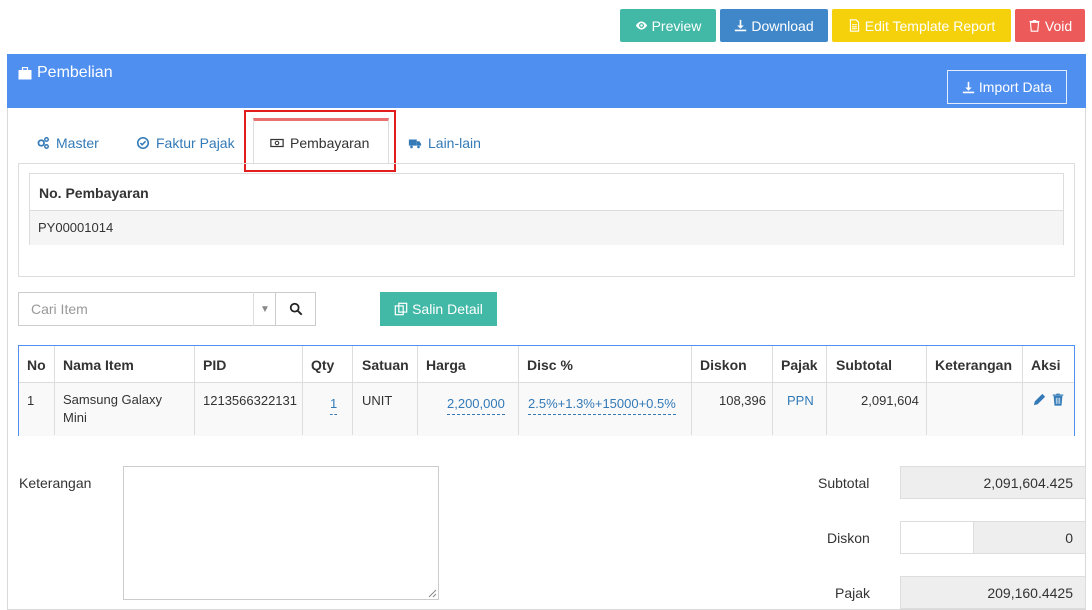  Describe the element at coordinates (195, 143) in the screenshot. I see `tab-faktur-pajak-label: Faktur Pajak` at that location.